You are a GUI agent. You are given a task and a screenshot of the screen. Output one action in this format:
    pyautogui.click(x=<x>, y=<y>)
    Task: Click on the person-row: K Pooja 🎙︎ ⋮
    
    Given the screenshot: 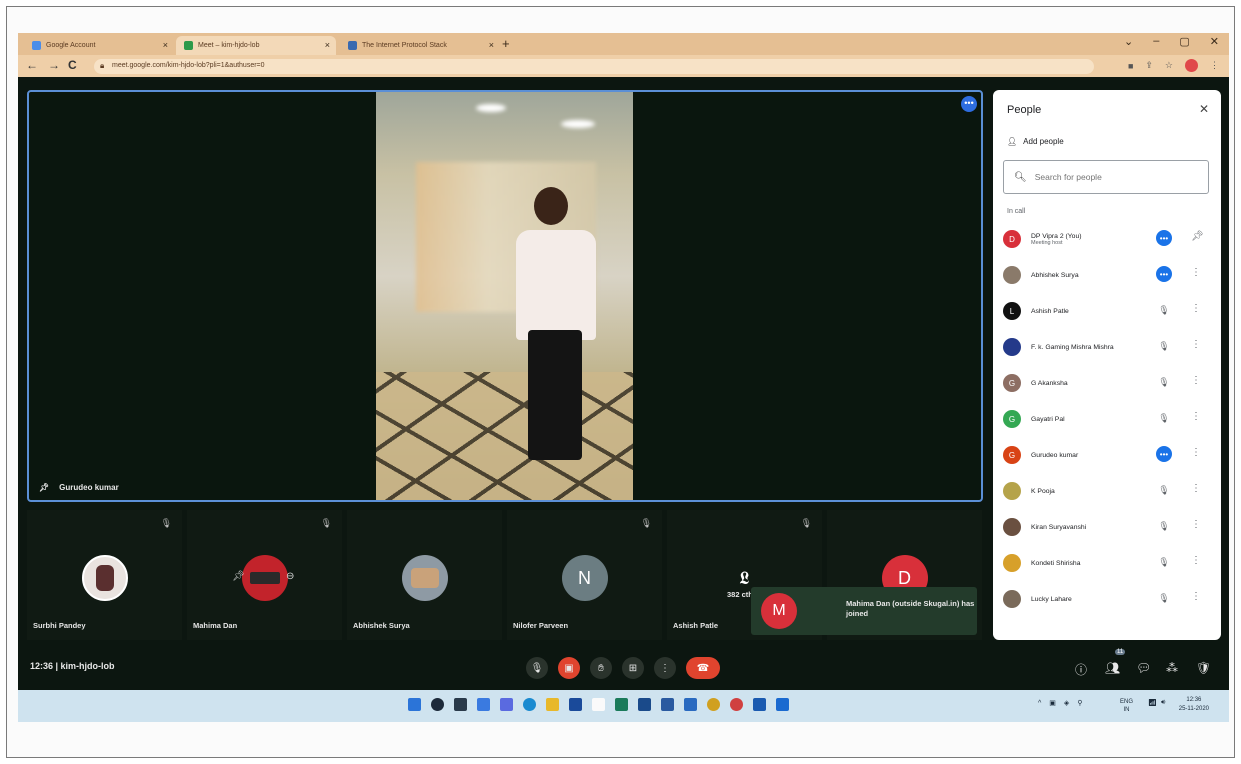 What is the action you would take?
    pyautogui.click(x=1108, y=491)
    